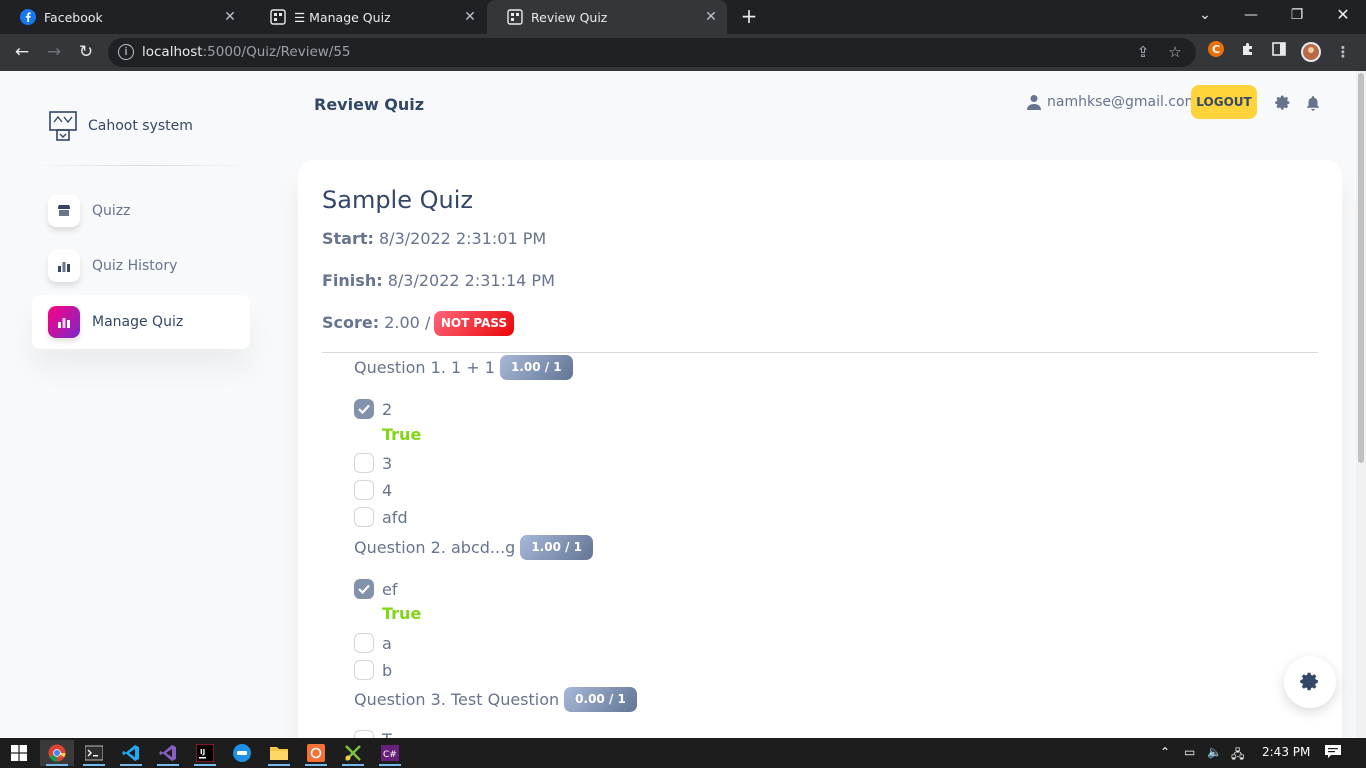  I want to click on answer-option: a, so click(373, 643).